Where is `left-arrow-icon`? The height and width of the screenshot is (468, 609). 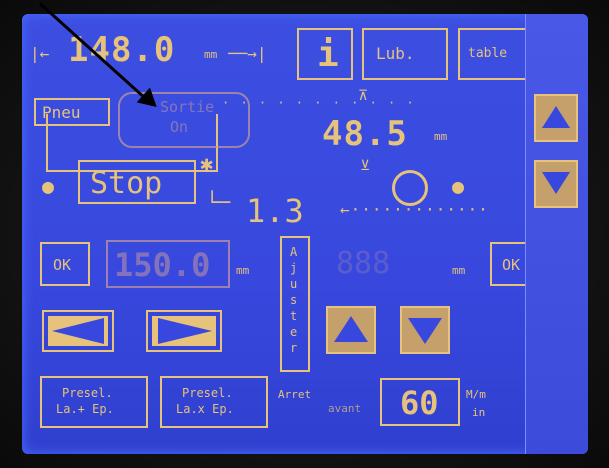 left-arrow-icon is located at coordinates (78, 331).